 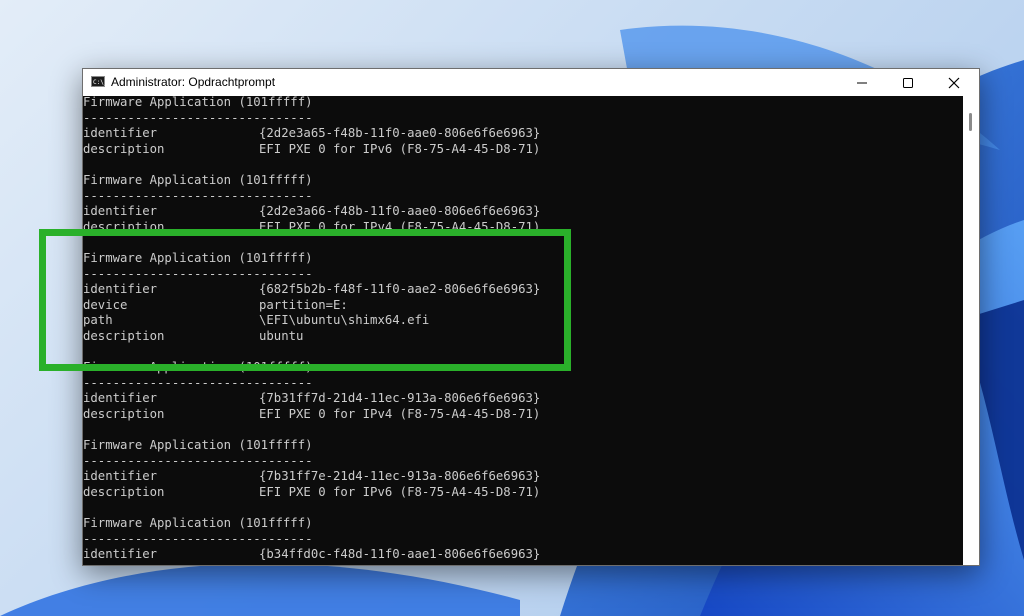 What do you see at coordinates (400, 133) in the screenshot?
I see `entry-value: {2d2e3a65-f48b-11f0-aae0-806e6f6e6963}` at bounding box center [400, 133].